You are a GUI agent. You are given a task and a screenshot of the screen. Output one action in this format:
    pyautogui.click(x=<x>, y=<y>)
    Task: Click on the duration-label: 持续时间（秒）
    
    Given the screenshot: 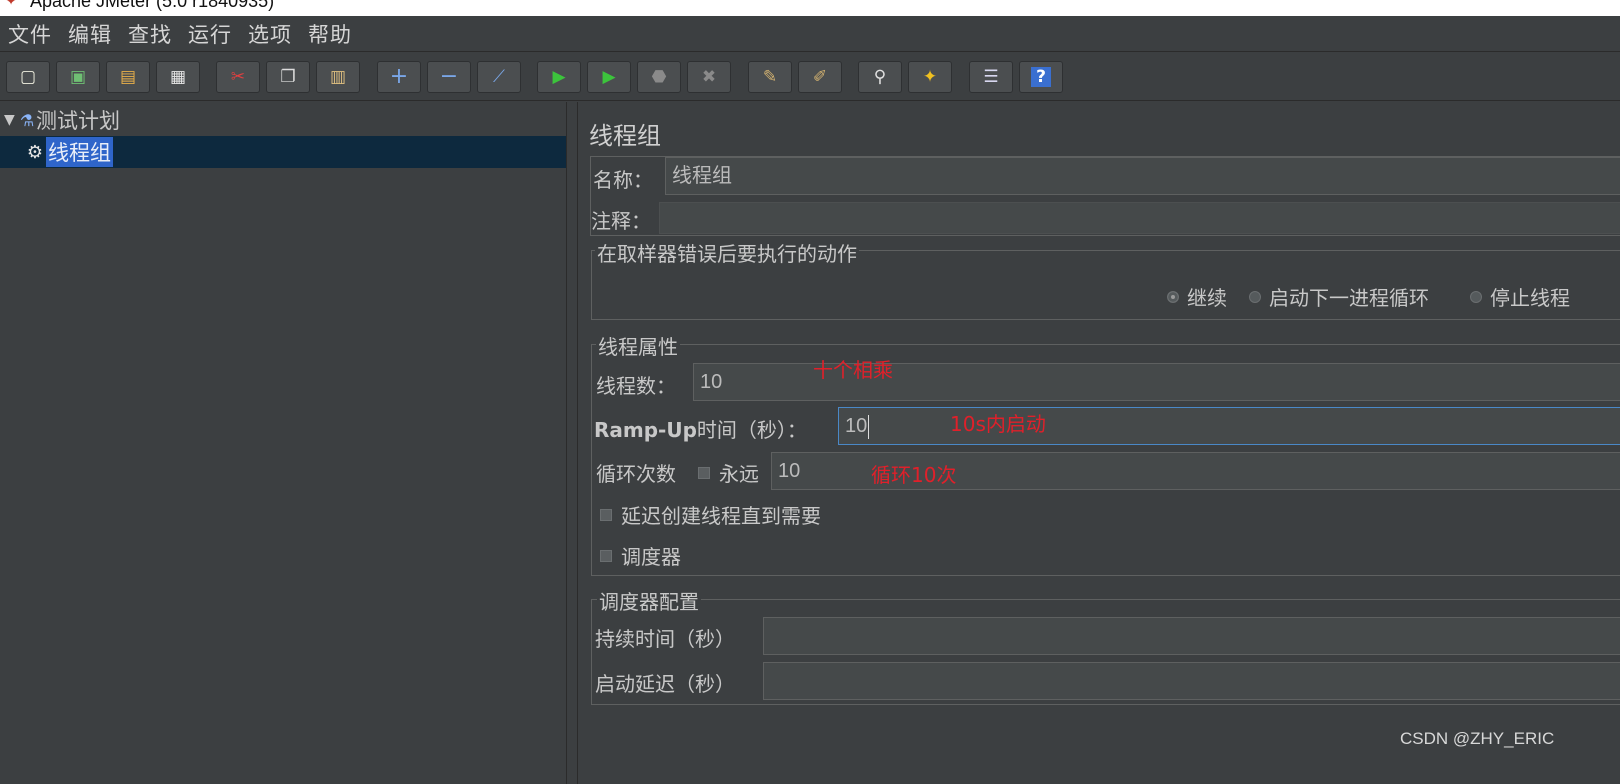 What is the action you would take?
    pyautogui.click(x=665, y=639)
    